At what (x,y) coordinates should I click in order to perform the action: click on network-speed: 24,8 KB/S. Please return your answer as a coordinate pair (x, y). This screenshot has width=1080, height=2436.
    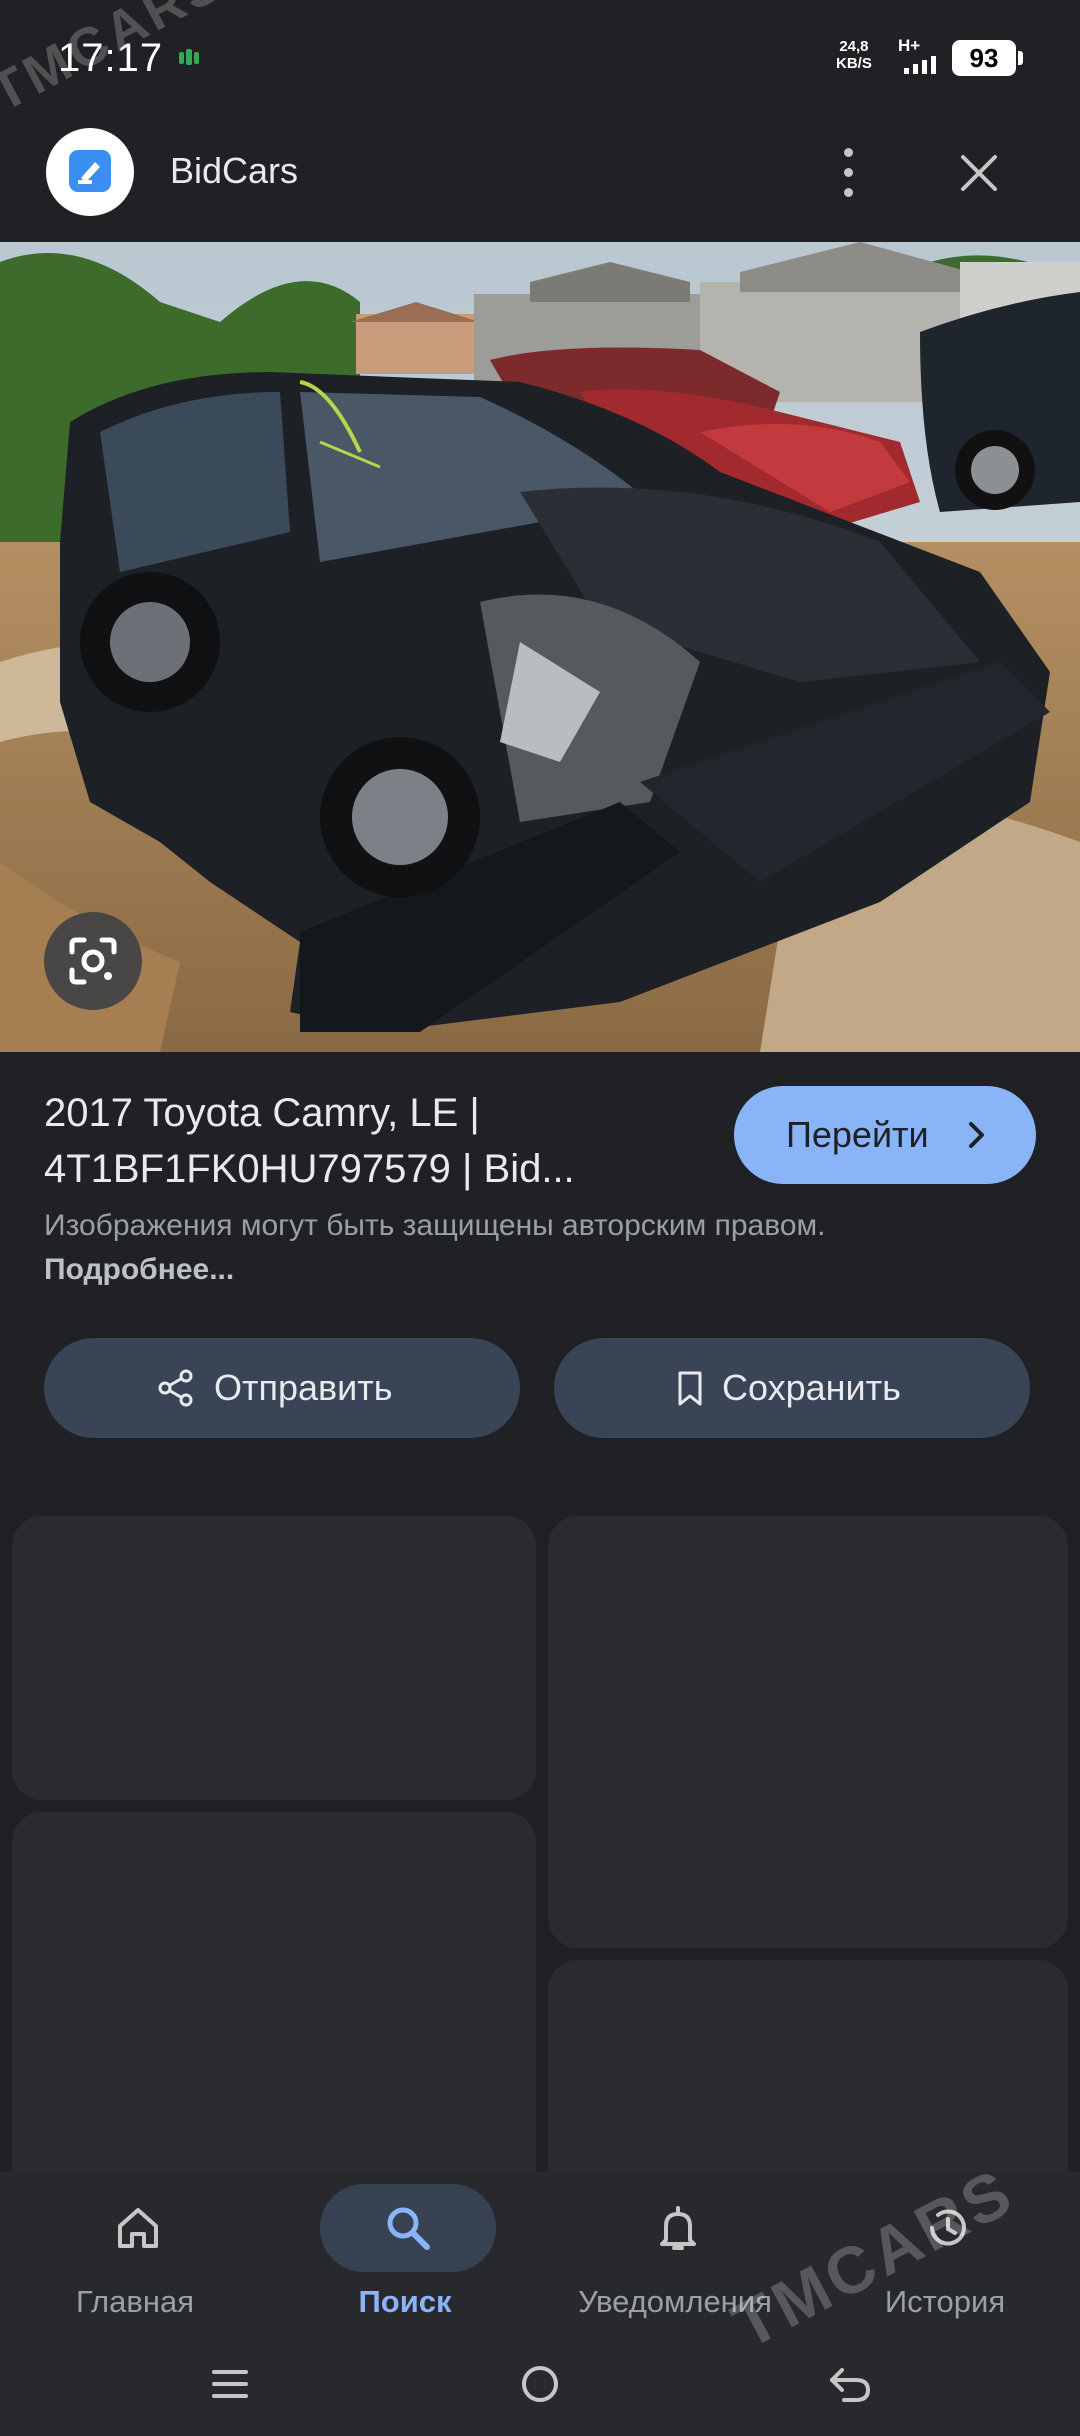
    Looking at the image, I should click on (854, 55).